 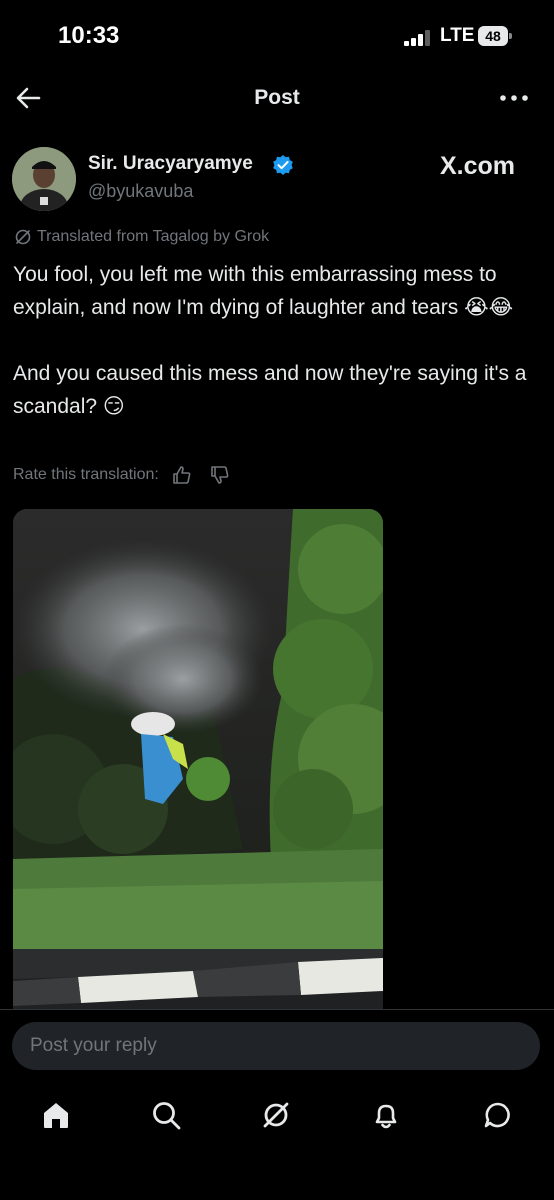 I want to click on author-handle: @byukavuba, so click(x=140, y=191).